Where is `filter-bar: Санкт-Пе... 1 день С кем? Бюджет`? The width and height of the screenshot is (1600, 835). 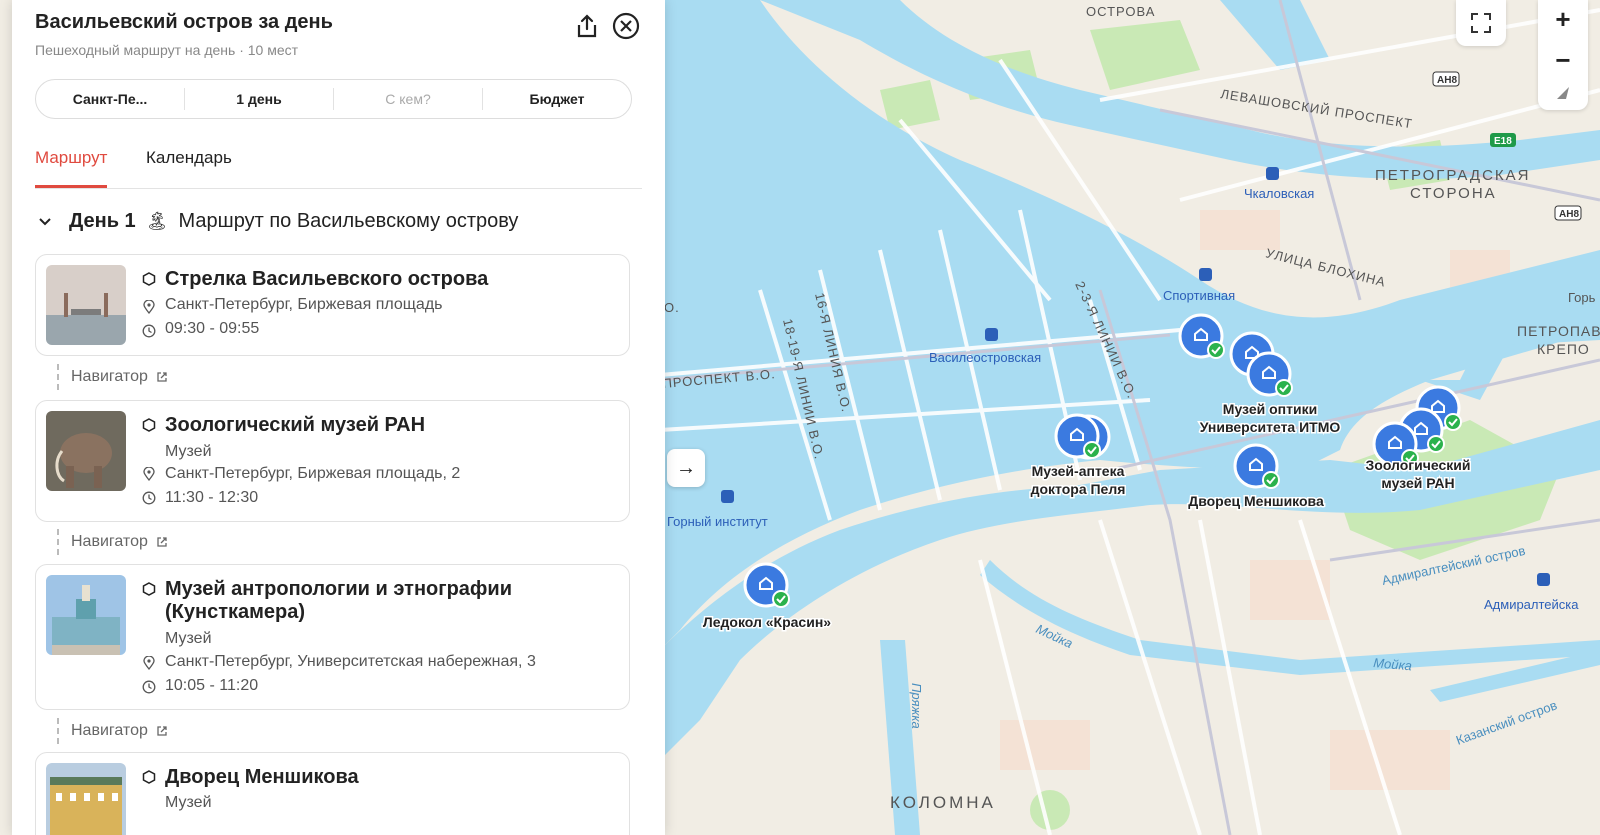
filter-bar: Санкт-Пе... 1 день С кем? Бюджет is located at coordinates (333, 99).